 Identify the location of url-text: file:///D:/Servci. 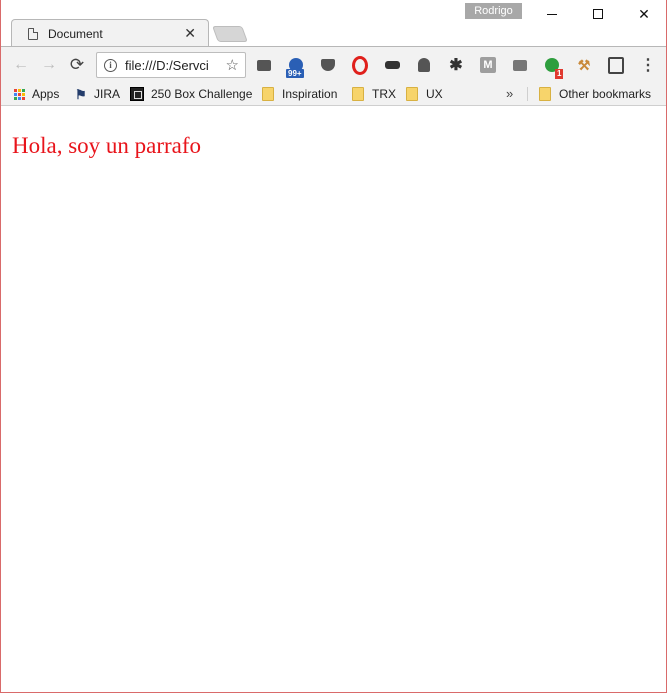
(173, 65).